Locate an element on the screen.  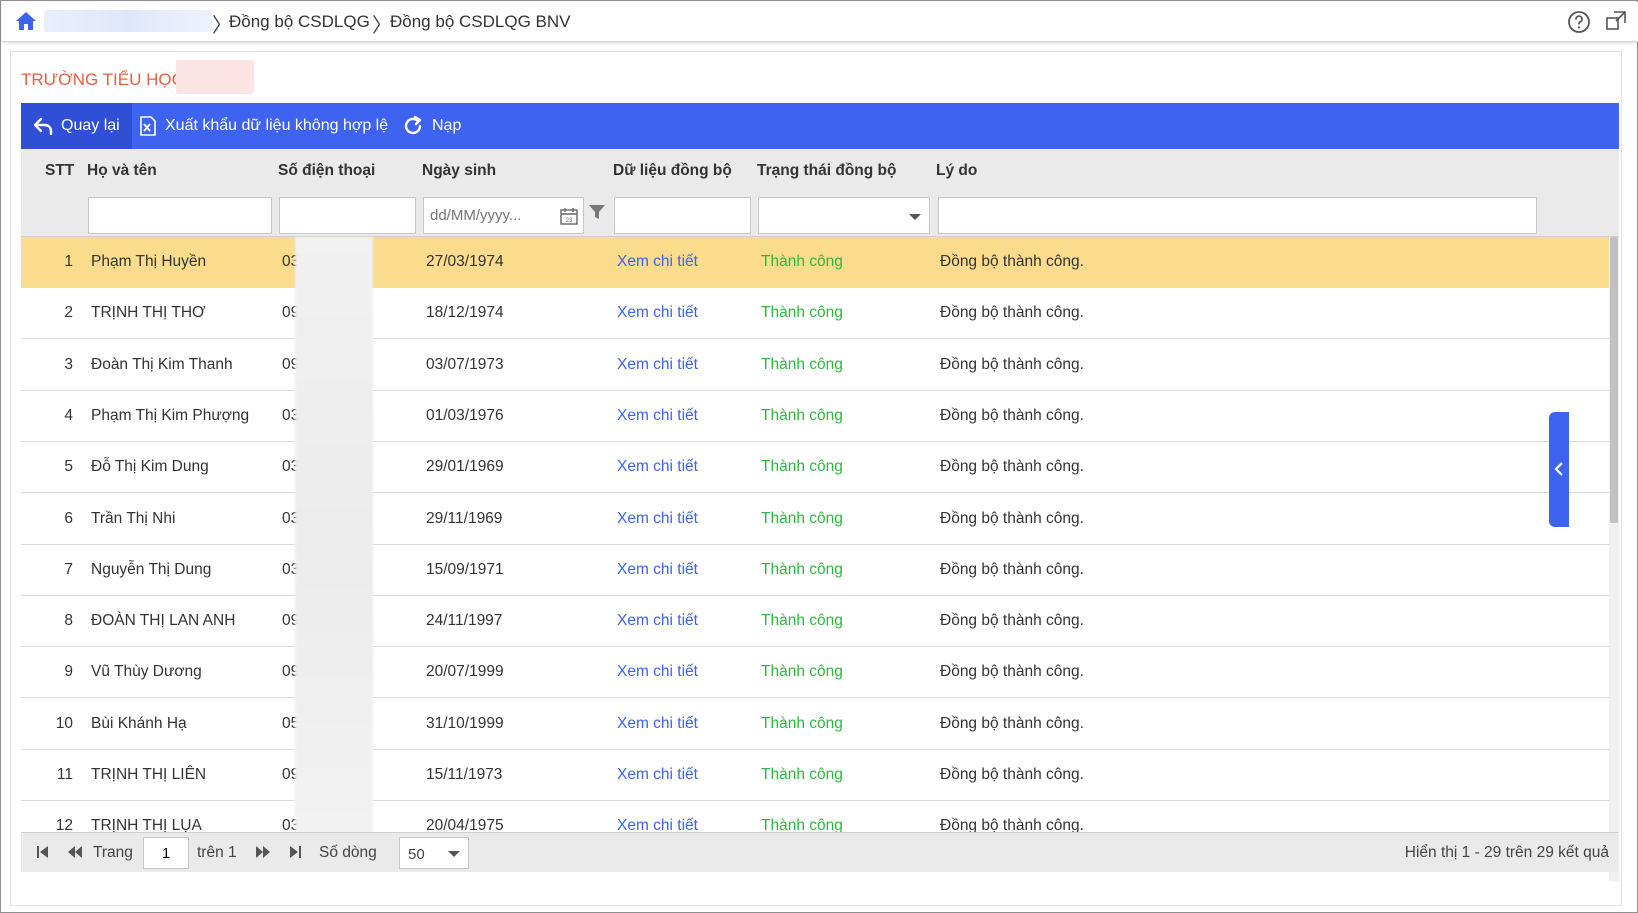
cell-stt: 6 is located at coordinates (68, 518).